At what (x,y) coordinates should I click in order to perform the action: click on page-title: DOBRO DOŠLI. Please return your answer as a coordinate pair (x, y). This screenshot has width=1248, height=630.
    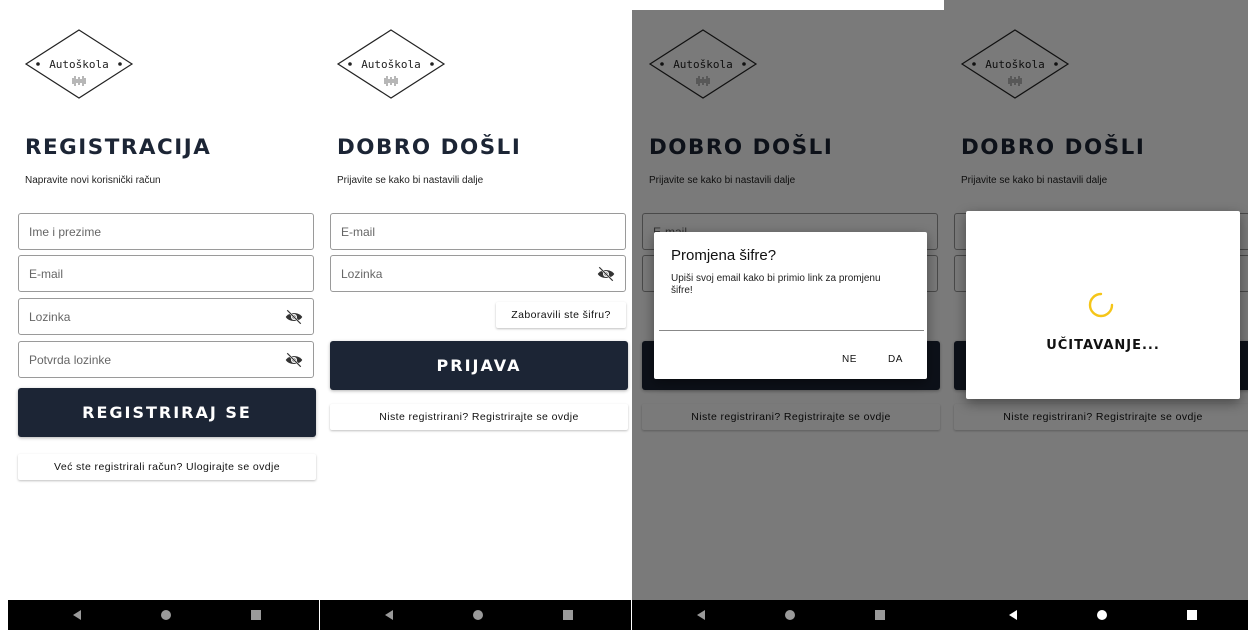
    Looking at the image, I should click on (429, 147).